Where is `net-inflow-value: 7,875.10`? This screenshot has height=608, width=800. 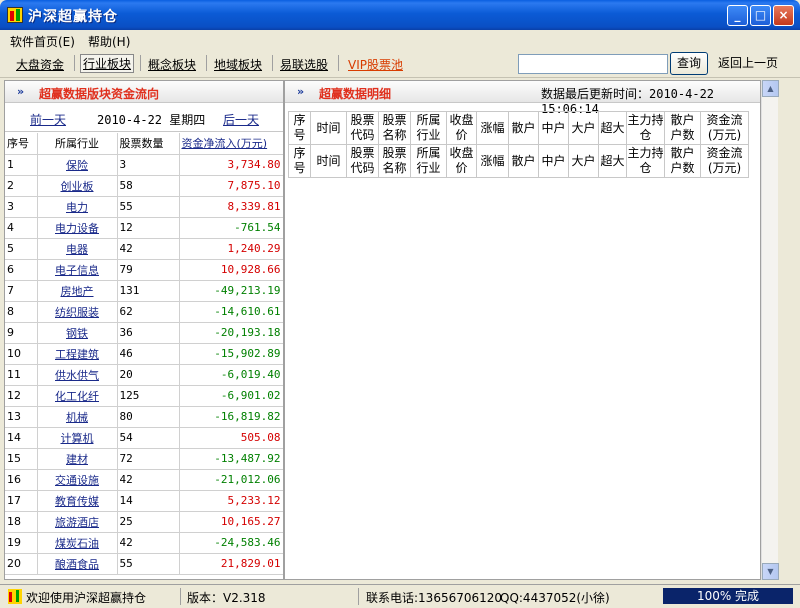
net-inflow-value: 7,875.10 is located at coordinates (231, 186).